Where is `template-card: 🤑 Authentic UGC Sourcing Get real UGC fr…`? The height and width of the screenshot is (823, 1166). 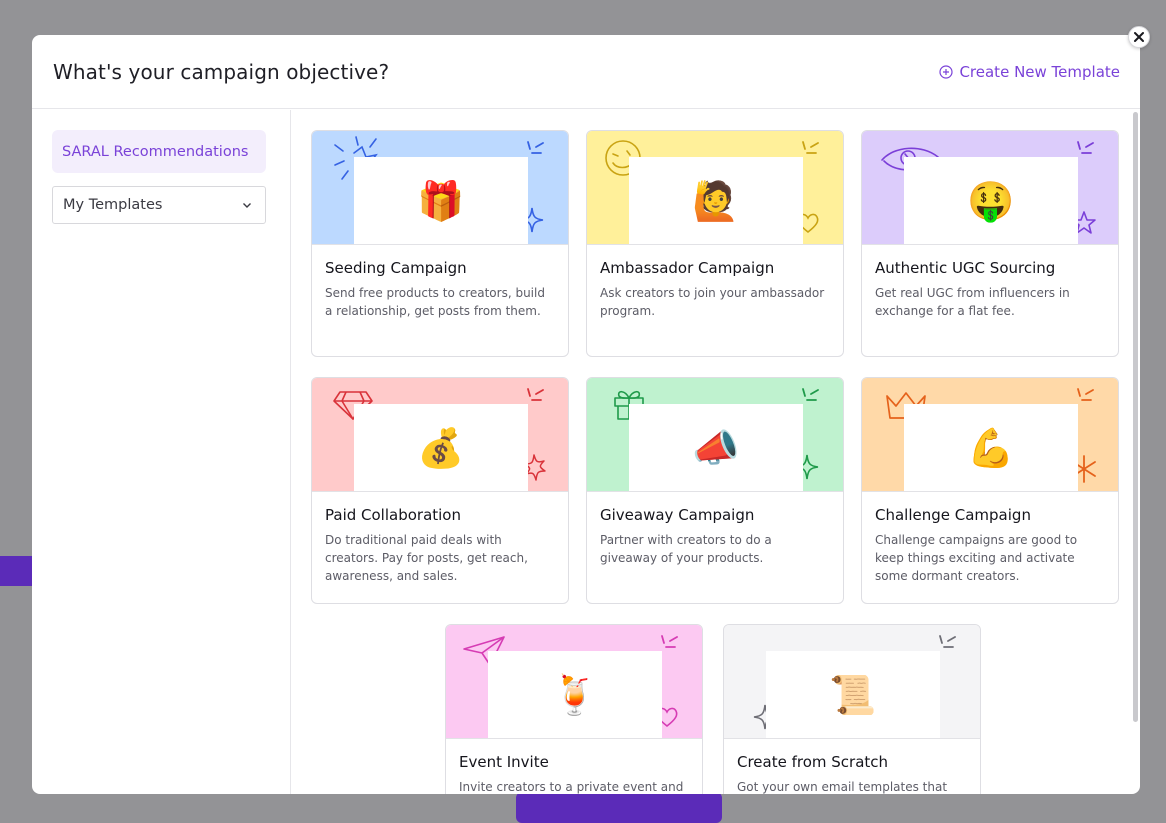 template-card: 🤑 Authentic UGC Sourcing Get real UGC fr… is located at coordinates (990, 243).